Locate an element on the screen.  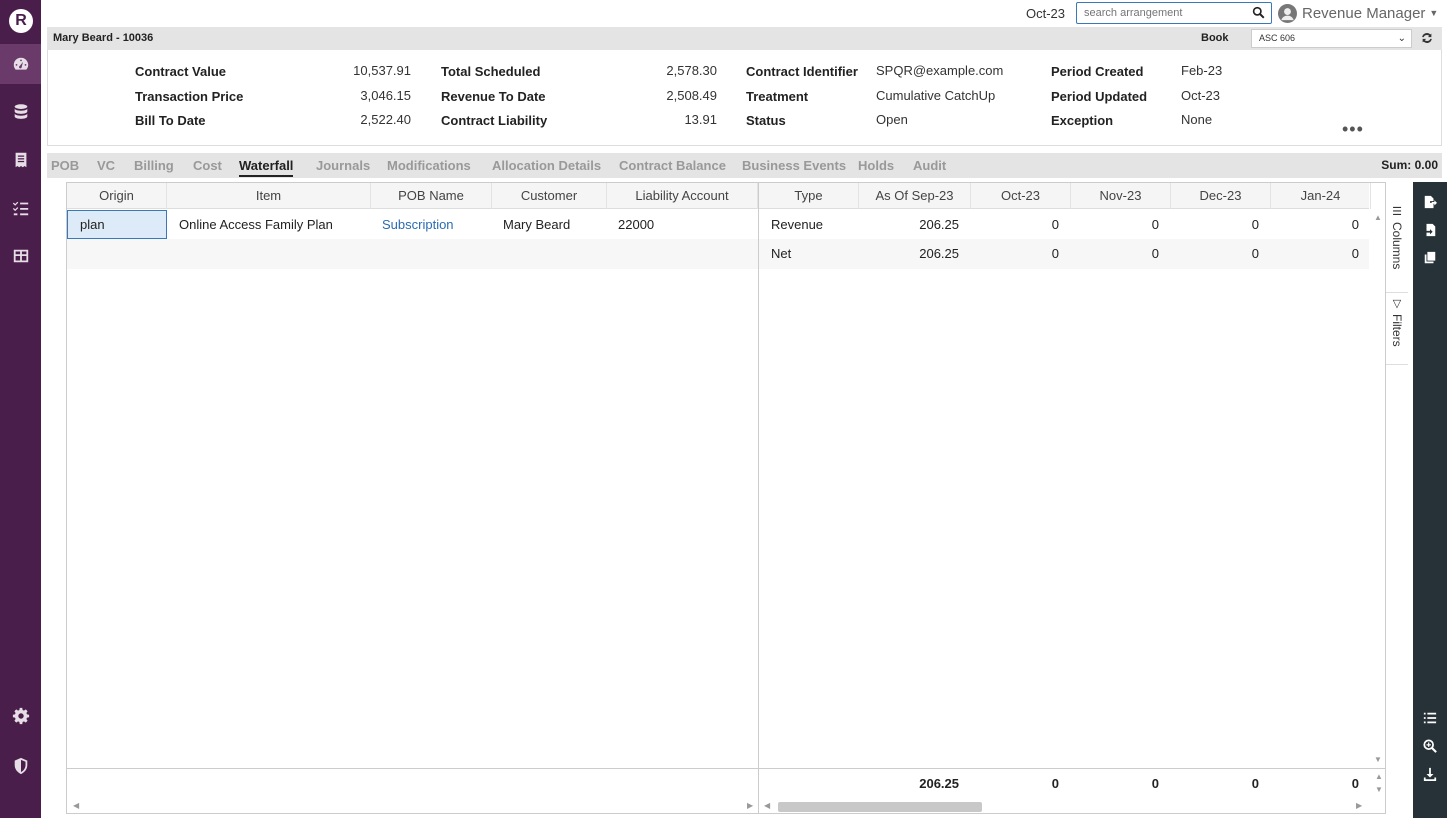
contract-value: 10,537.91 is located at coordinates (382, 70).